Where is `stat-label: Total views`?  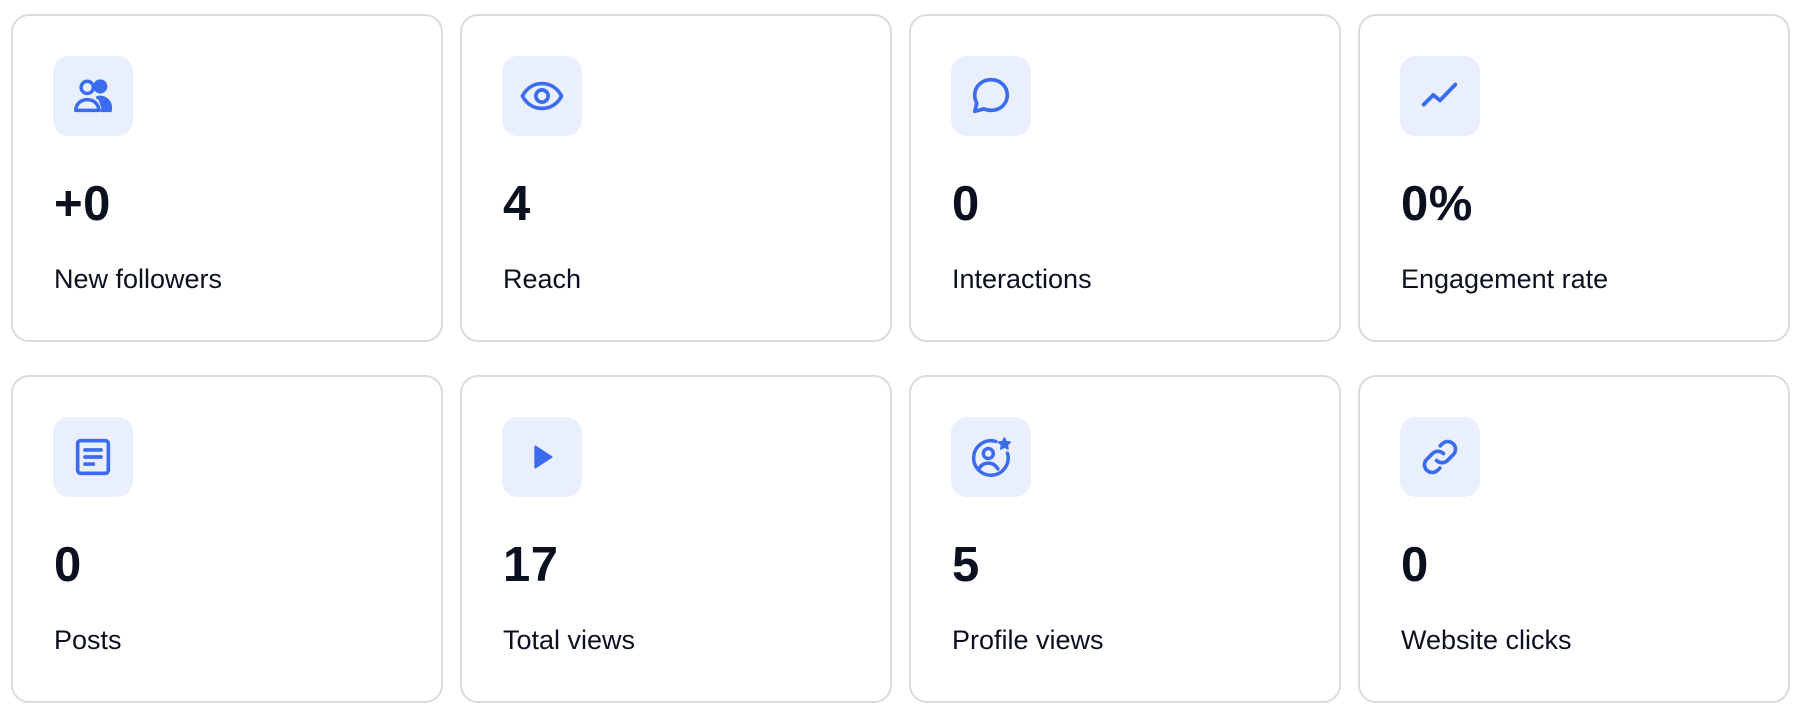 stat-label: Total views is located at coordinates (569, 640).